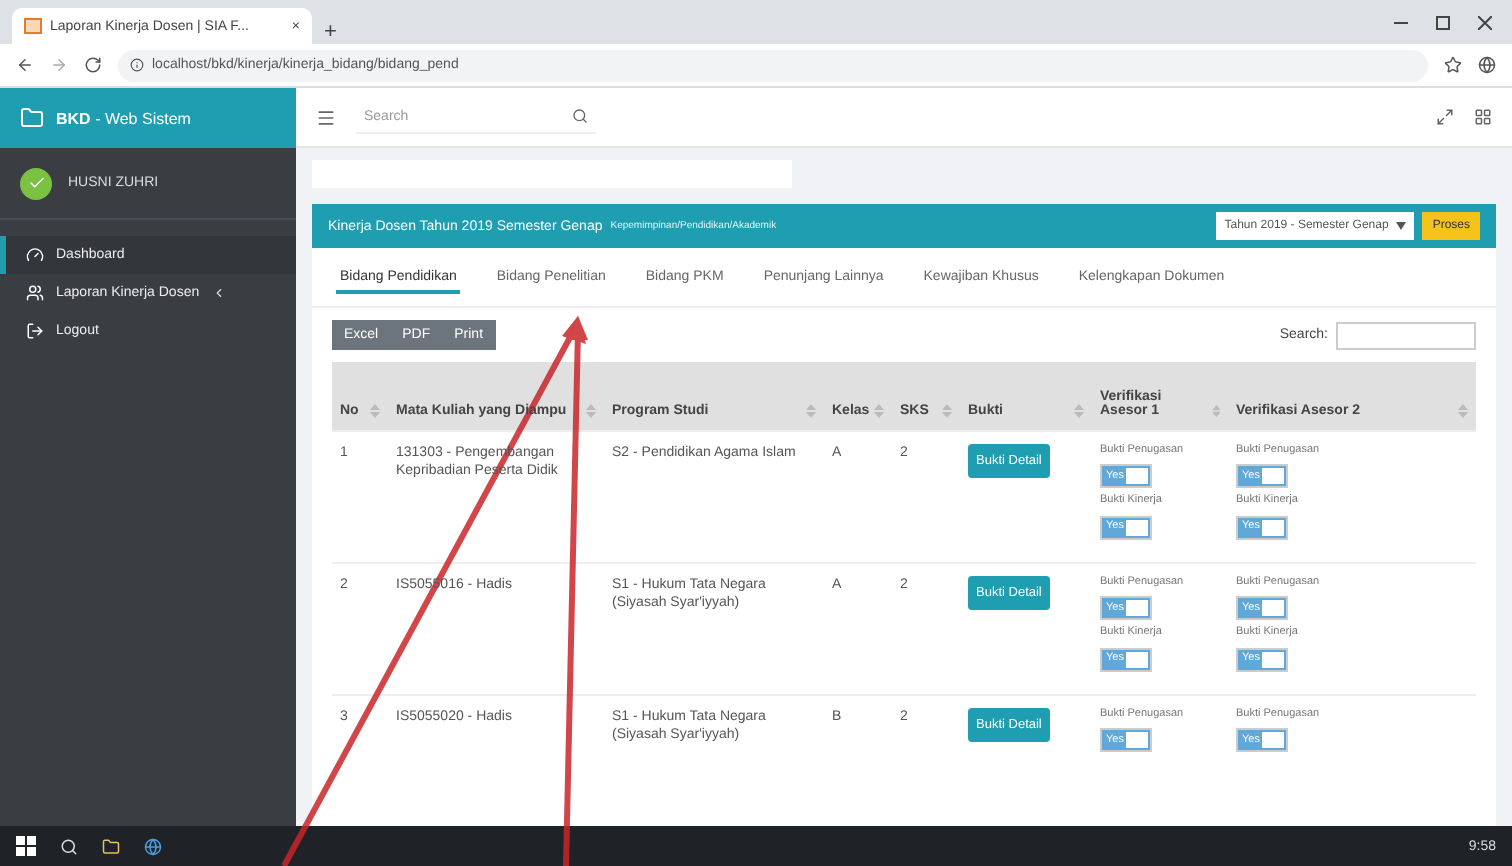  Describe the element at coordinates (326, 117) in the screenshot. I see `menu-icon` at that location.